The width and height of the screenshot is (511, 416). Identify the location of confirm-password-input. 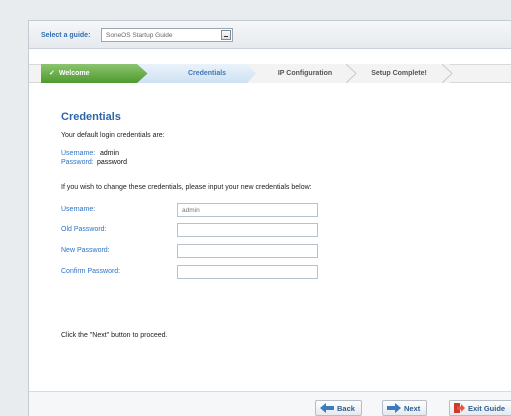
(247, 272).